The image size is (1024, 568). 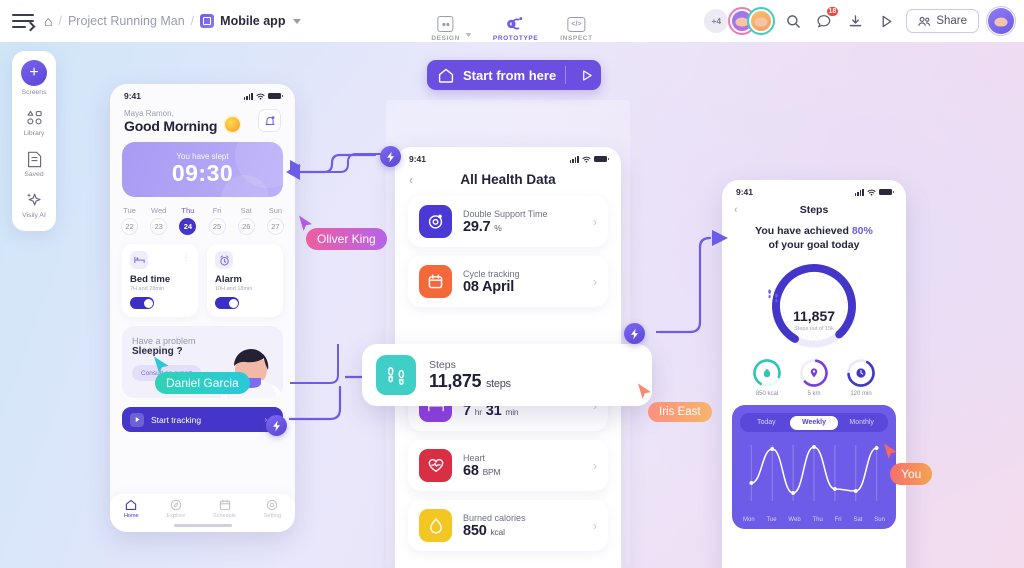 I want to click on chart-range-segments: Today Weekly Monthly, so click(x=814, y=423).